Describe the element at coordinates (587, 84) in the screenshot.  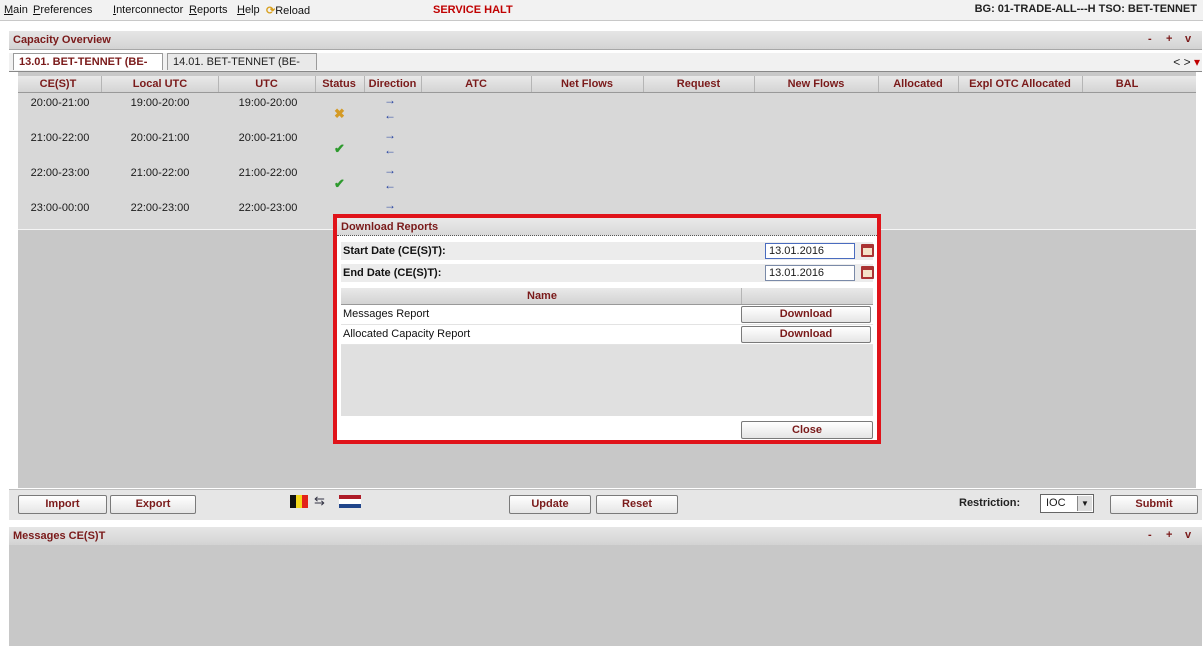
I see `col-net-flows: Net Flows` at that location.